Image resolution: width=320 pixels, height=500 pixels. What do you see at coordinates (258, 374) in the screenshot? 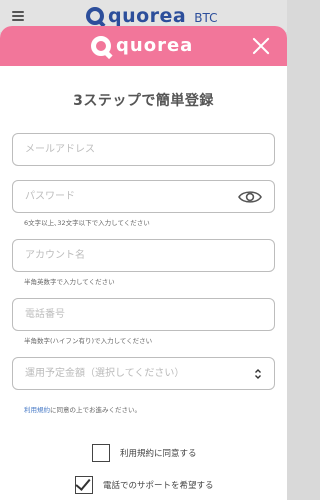
I see `select-chevron-icon` at bounding box center [258, 374].